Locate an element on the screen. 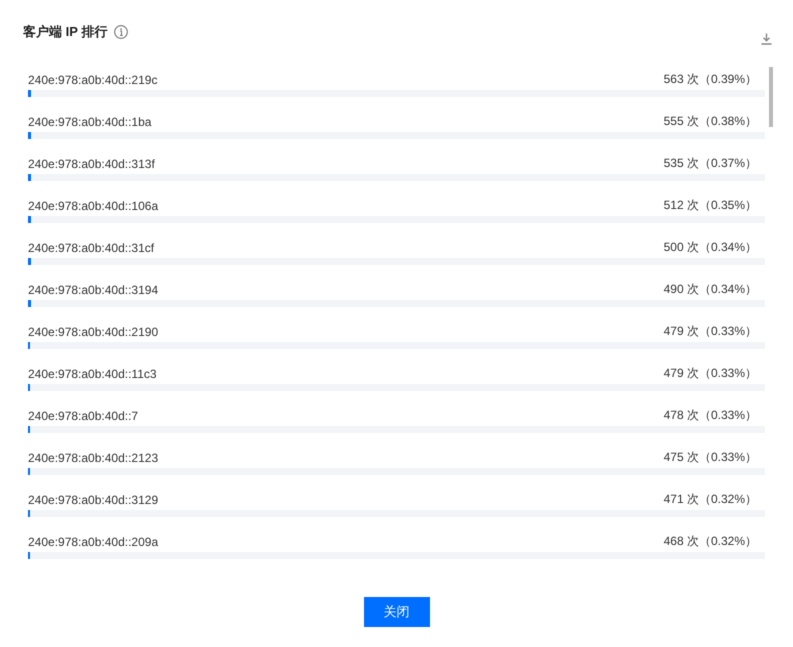 Image resolution: width=793 pixels, height=647 pixels. request-count: 500 次（0.34%） is located at coordinates (710, 247).